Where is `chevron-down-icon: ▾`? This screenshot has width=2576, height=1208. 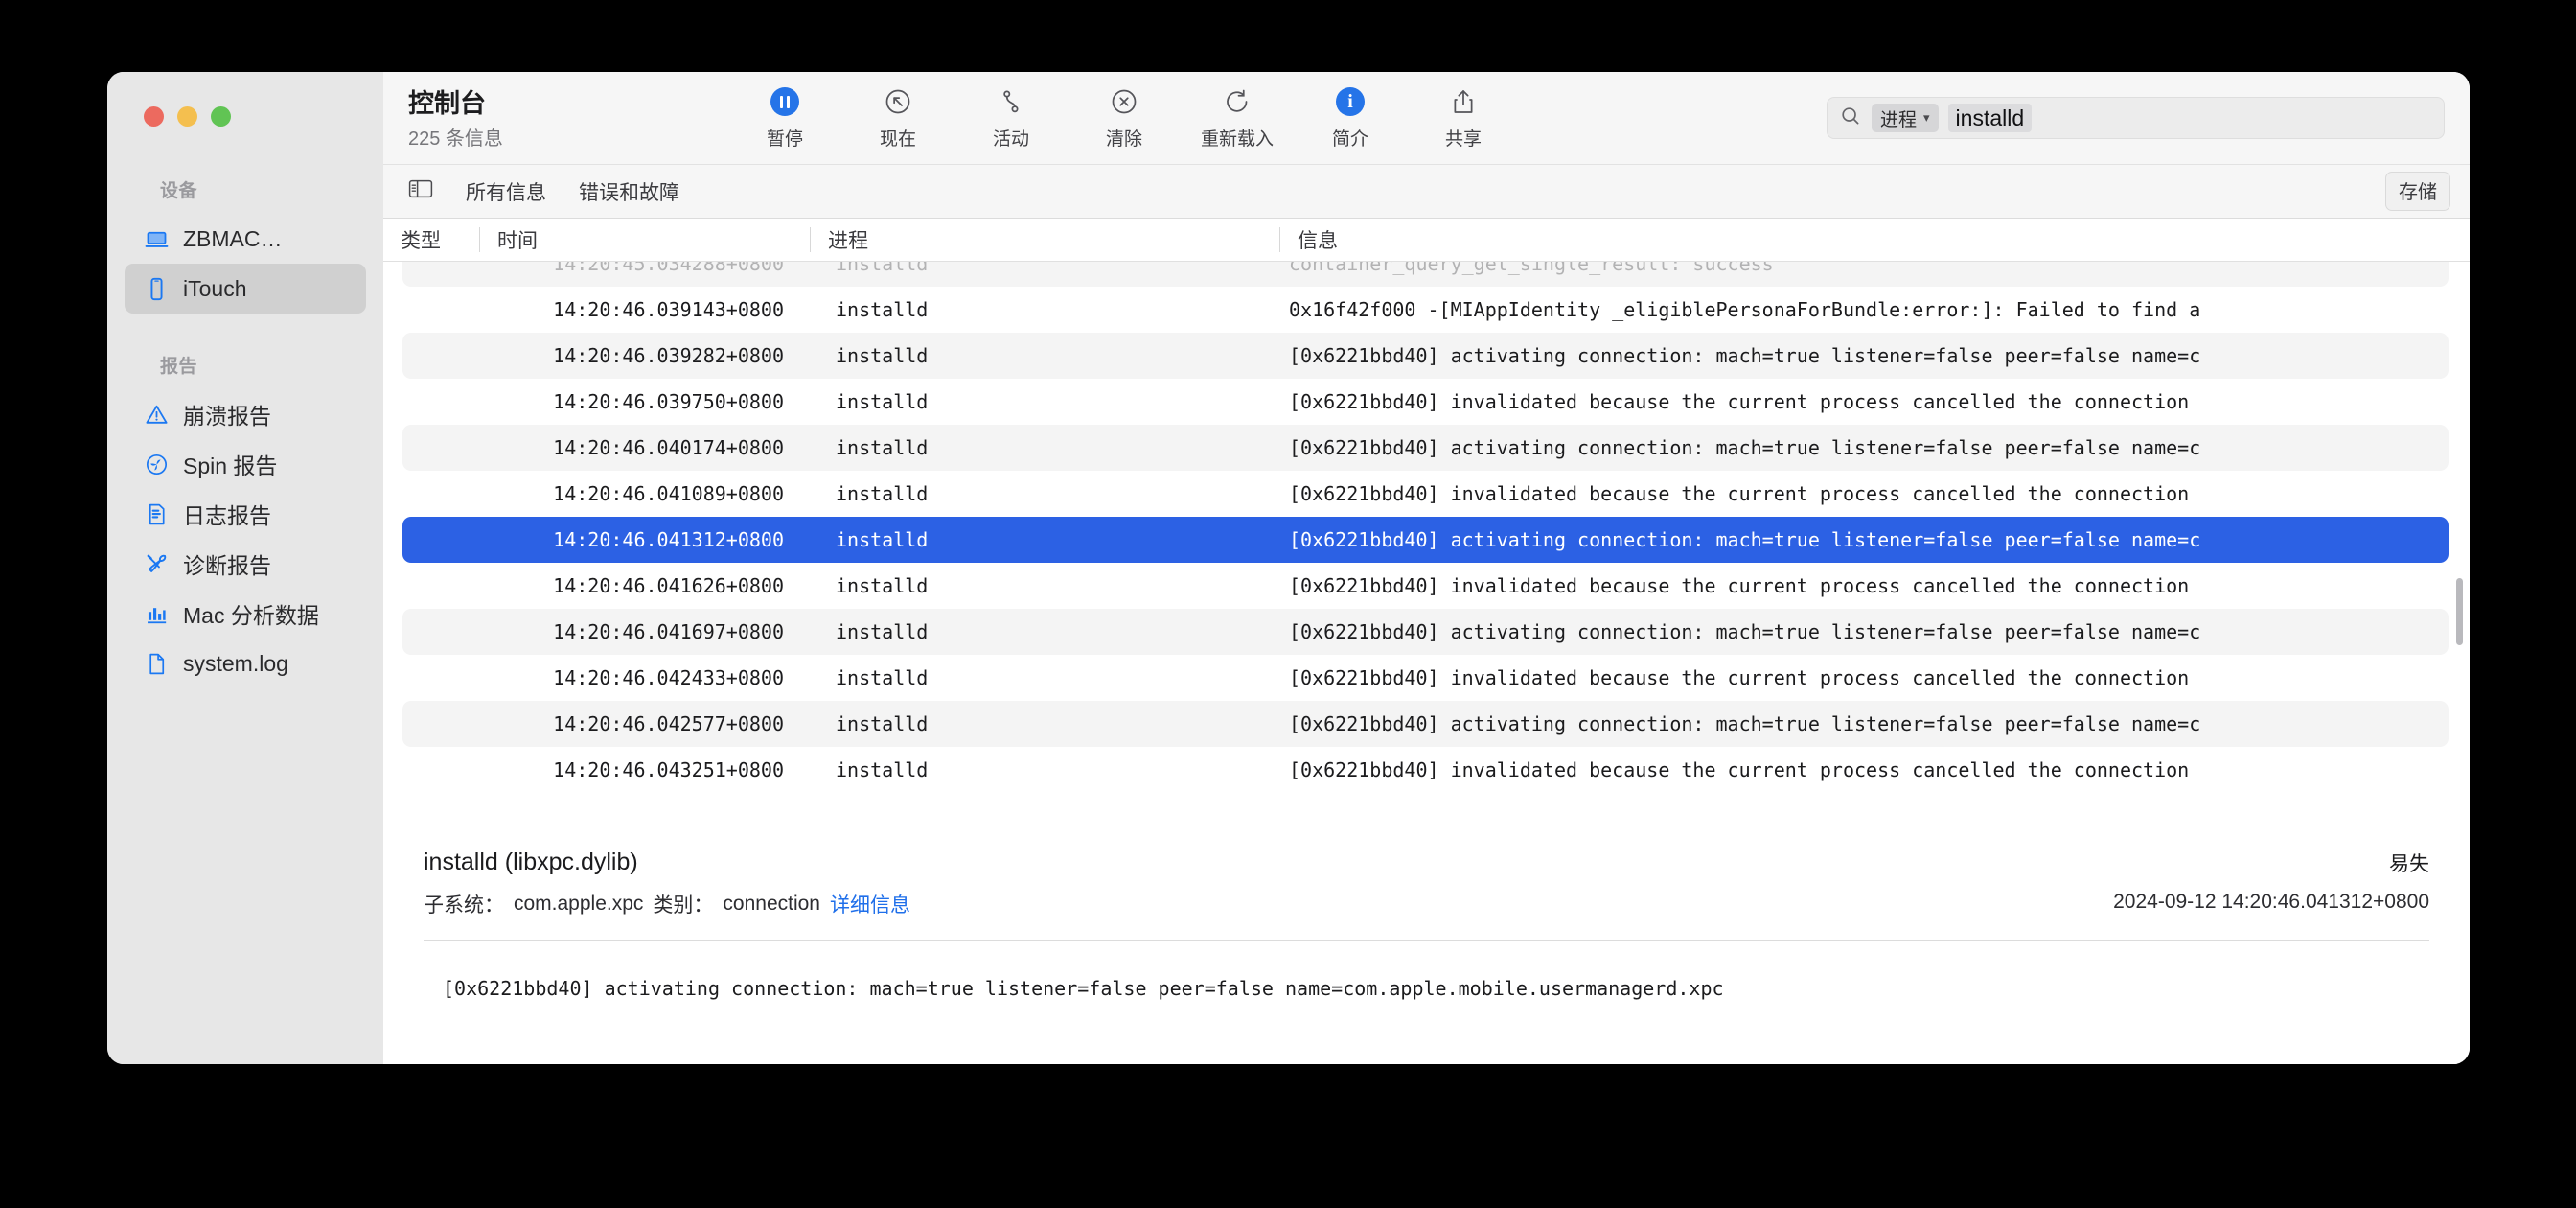 chevron-down-icon: ▾ is located at coordinates (1926, 118).